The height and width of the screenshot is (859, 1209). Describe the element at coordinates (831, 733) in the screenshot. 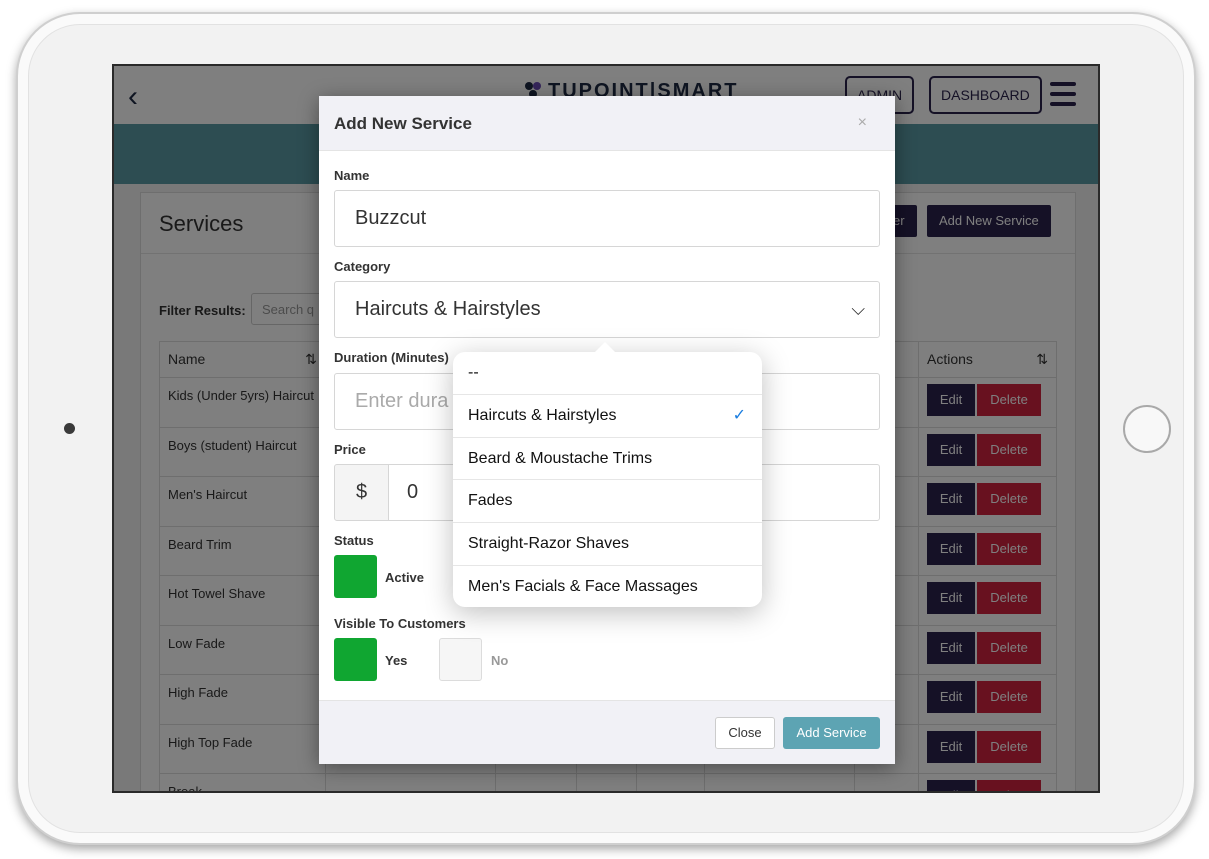

I see `add-service-button: Add Service` at that location.